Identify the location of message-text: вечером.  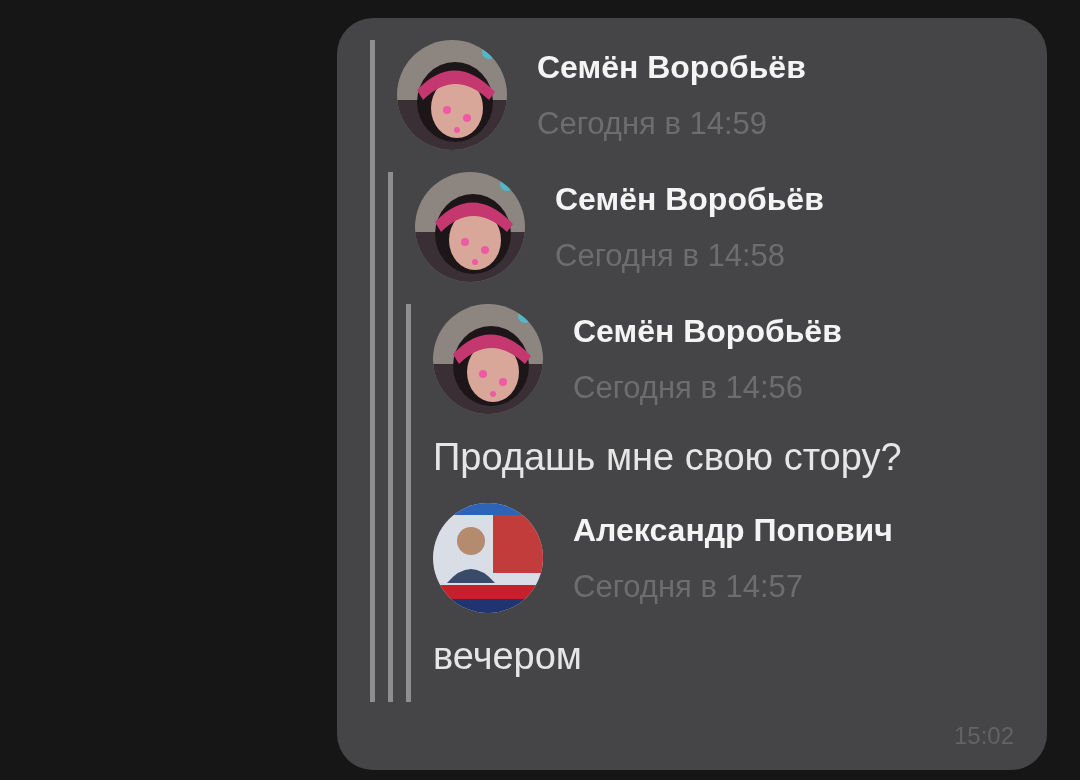
(508, 656).